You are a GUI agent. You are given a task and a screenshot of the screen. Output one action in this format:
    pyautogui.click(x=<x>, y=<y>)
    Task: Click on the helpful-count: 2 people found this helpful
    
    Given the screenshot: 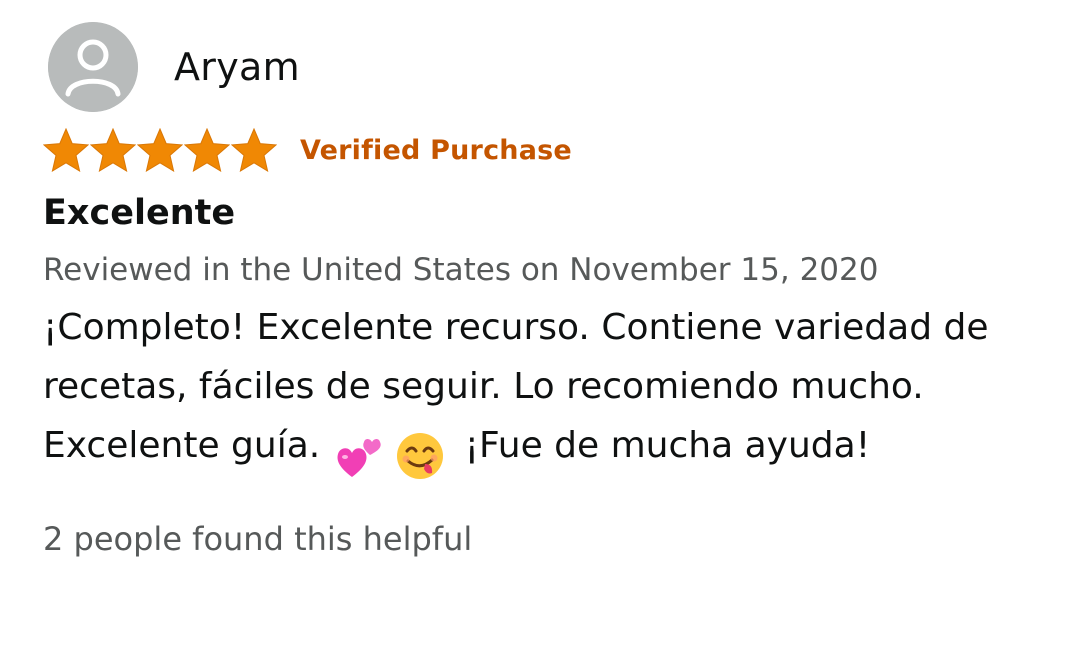 What is the action you would take?
    pyautogui.click(x=258, y=539)
    